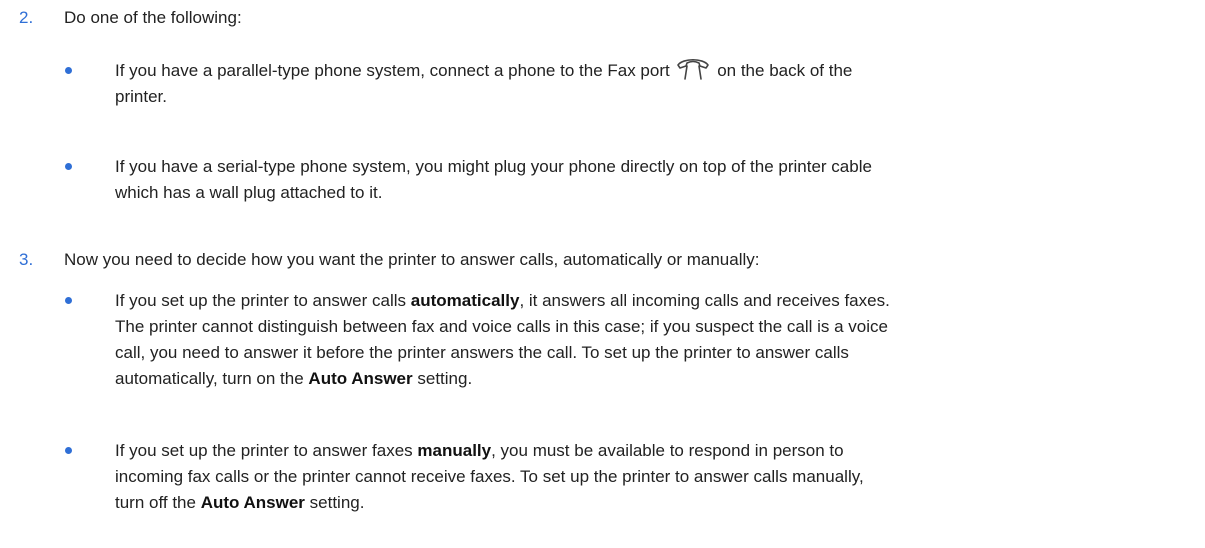 This screenshot has width=1205, height=548. What do you see at coordinates (153, 17) in the screenshot?
I see `step-text: Do one of the following:` at bounding box center [153, 17].